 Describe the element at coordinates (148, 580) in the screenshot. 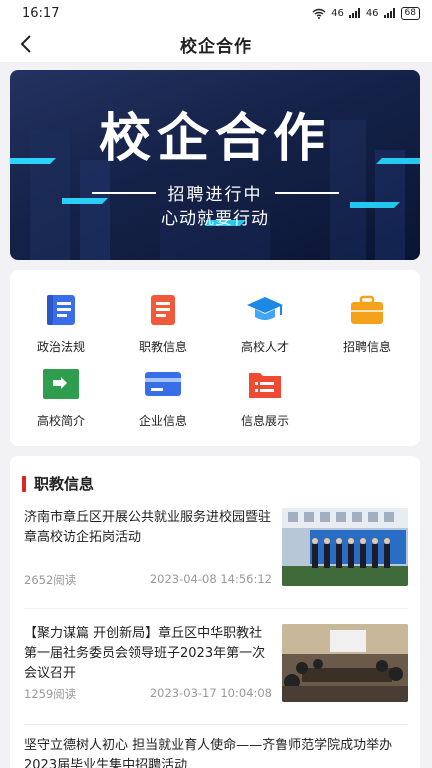

I see `news-meta: 2652阅读 2023-04-08 14:56:12` at that location.